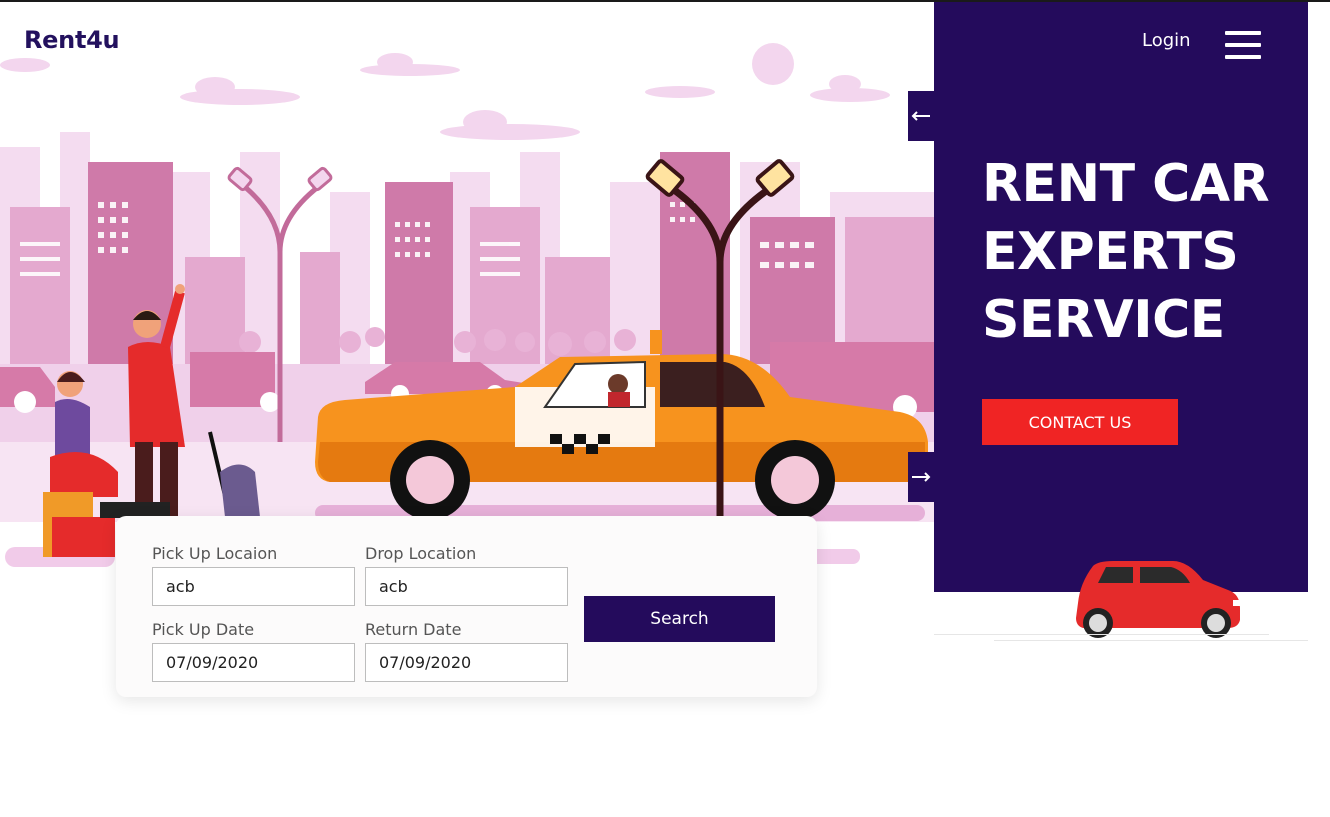 The image size is (1330, 817). What do you see at coordinates (253, 662) in the screenshot?
I see `pickup-date-input` at bounding box center [253, 662].